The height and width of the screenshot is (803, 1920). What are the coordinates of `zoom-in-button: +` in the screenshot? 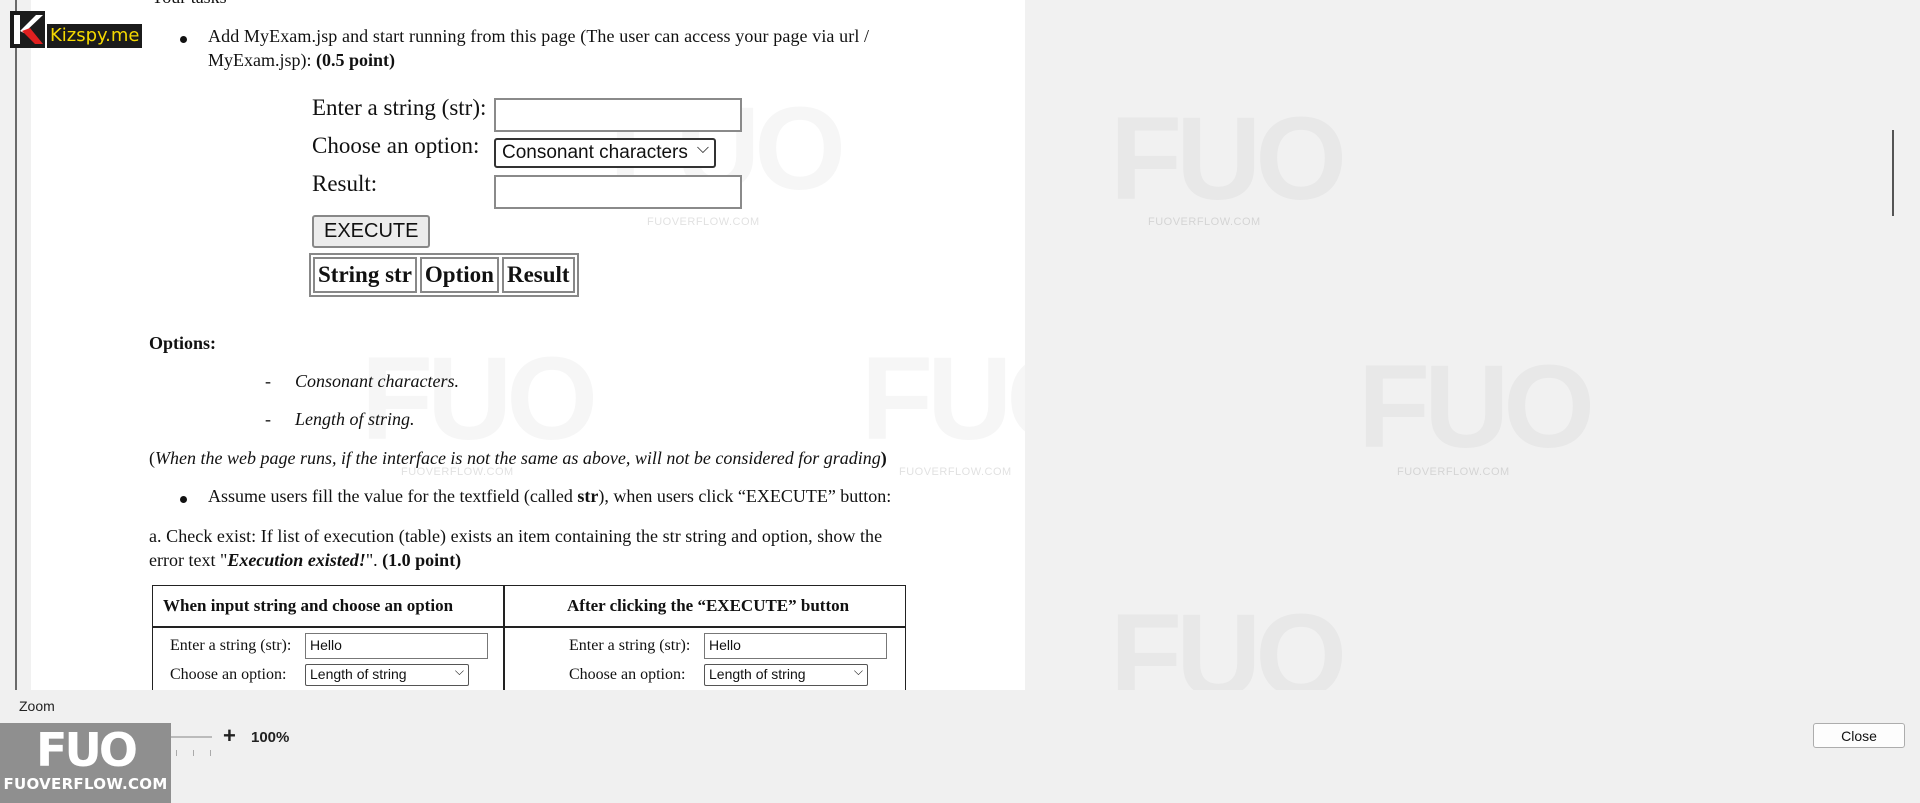 It's located at (229, 736).